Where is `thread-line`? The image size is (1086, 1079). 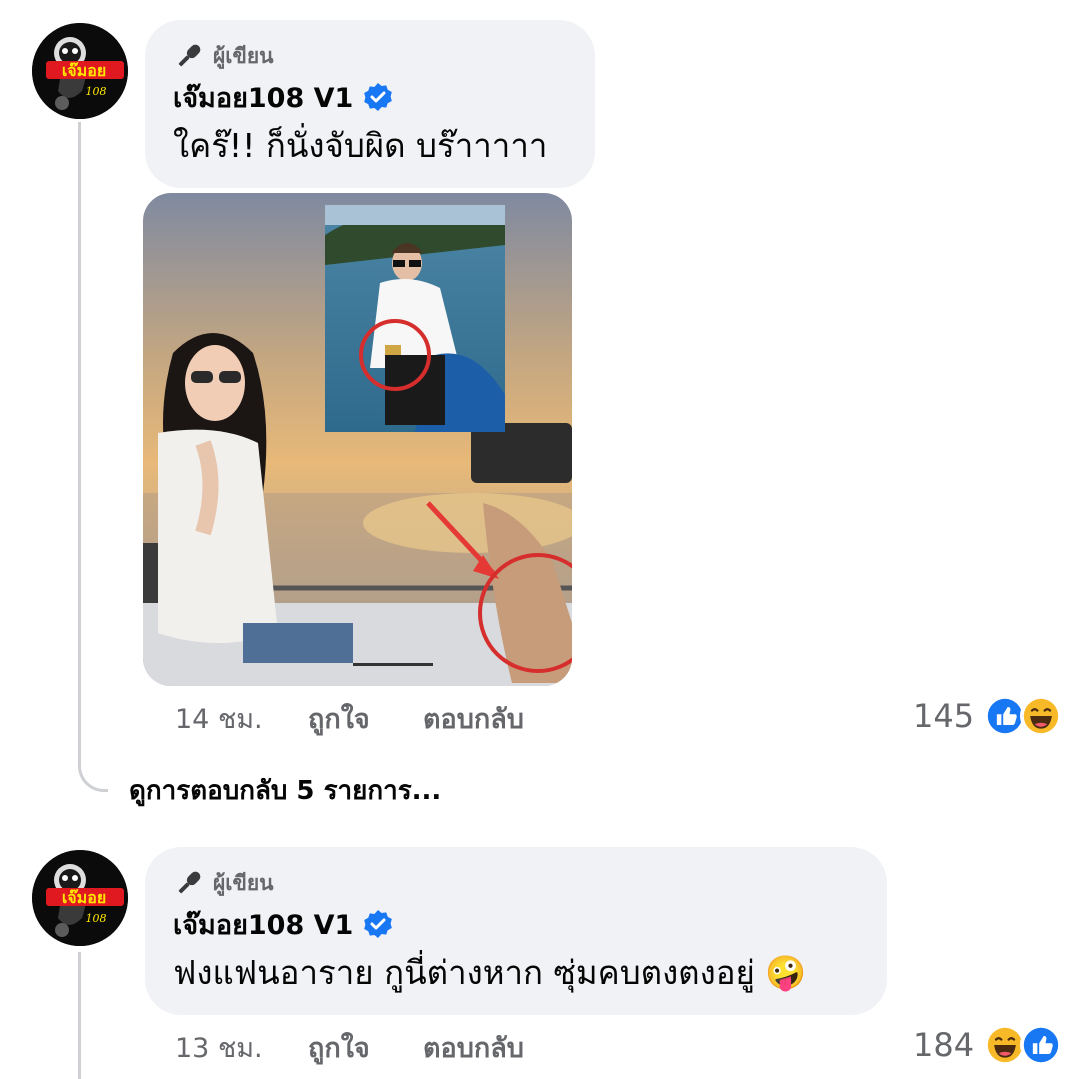 thread-line is located at coordinates (79, 412).